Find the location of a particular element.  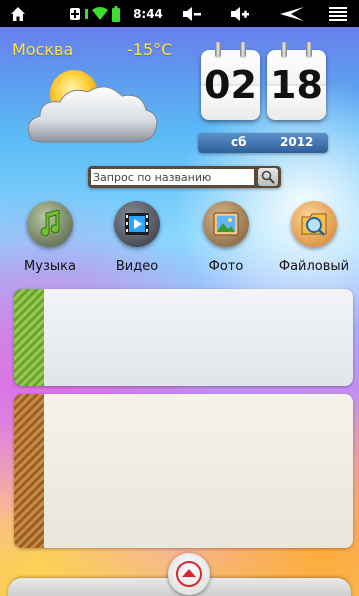

back-icon is located at coordinates (292, 13).